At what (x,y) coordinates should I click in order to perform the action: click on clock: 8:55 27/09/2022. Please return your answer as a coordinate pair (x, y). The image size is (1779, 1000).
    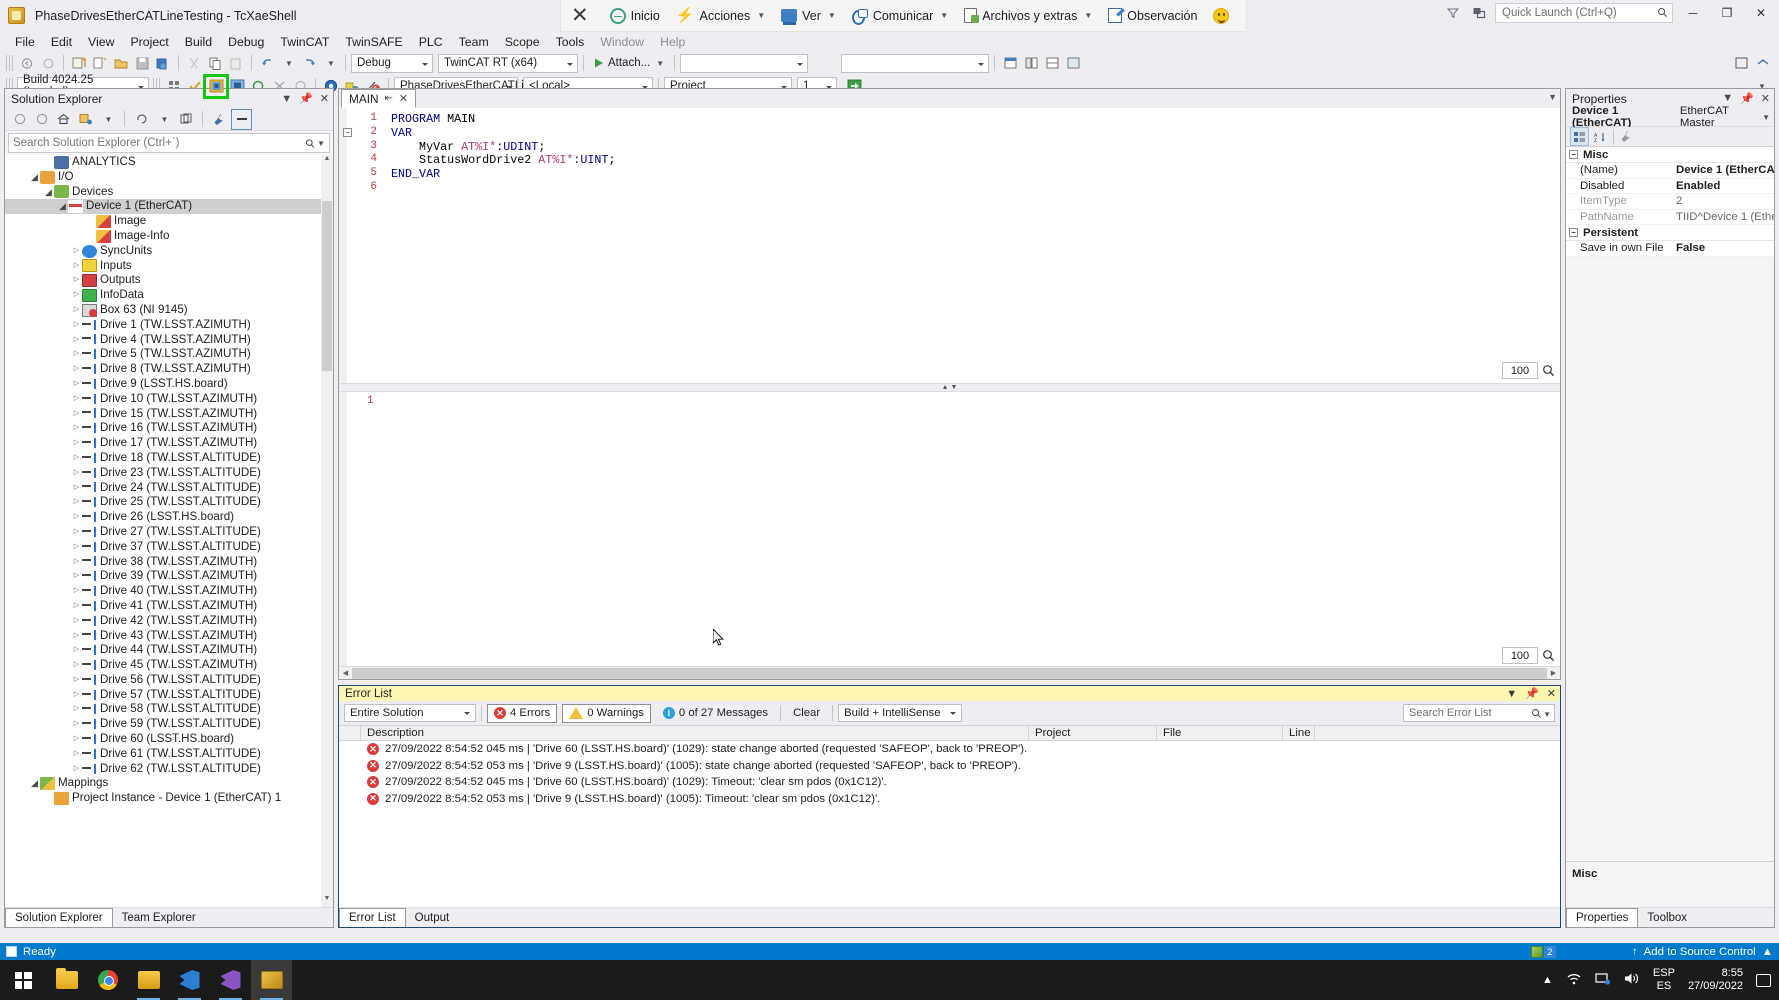
    Looking at the image, I should click on (1715, 980).